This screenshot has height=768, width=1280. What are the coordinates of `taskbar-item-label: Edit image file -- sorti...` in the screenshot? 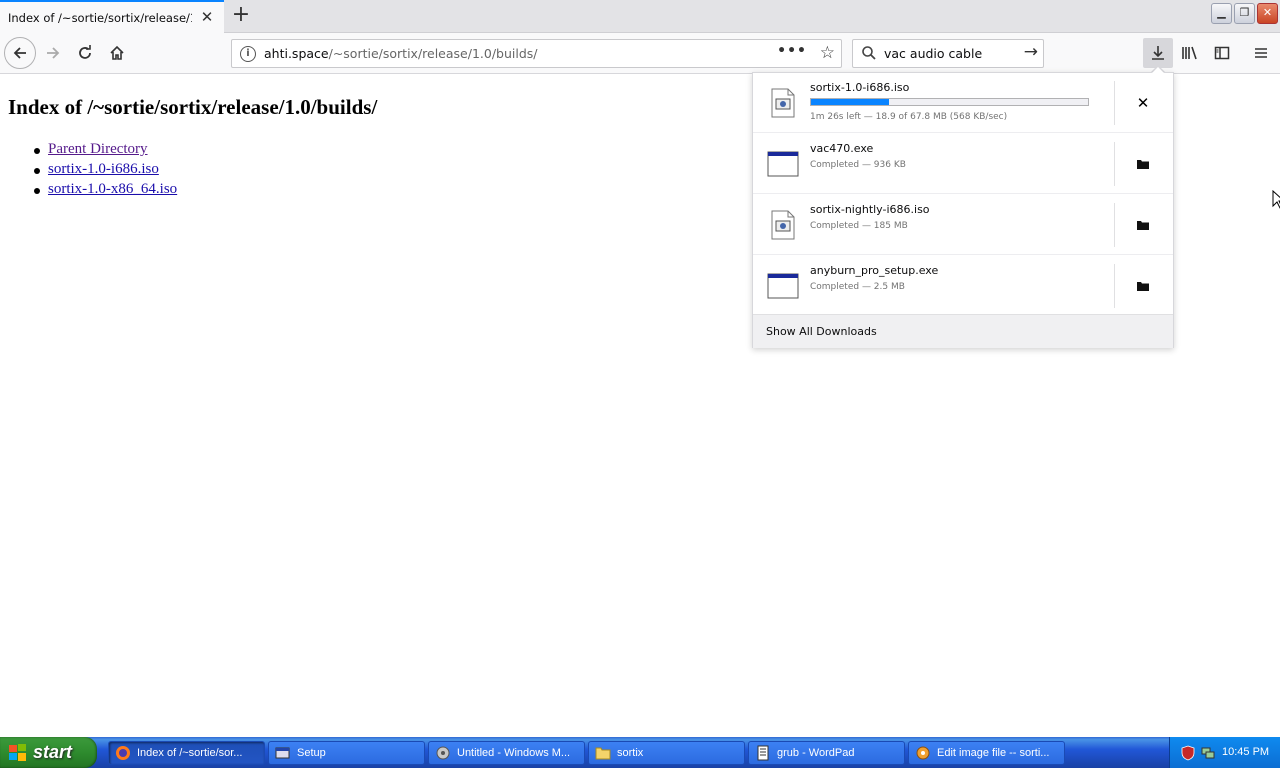 It's located at (993, 753).